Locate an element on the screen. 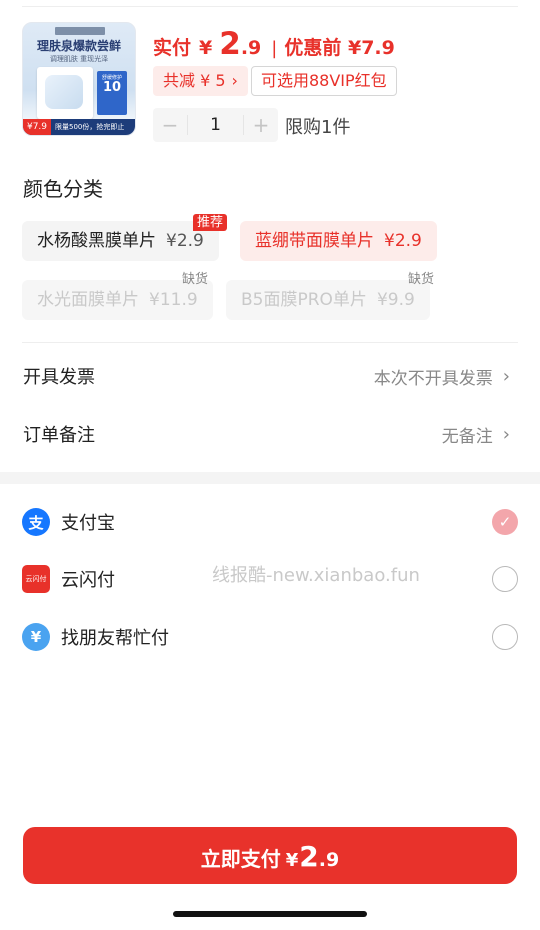 The height and width of the screenshot is (930, 540). option-name: 水光面膜单片 is located at coordinates (88, 300).